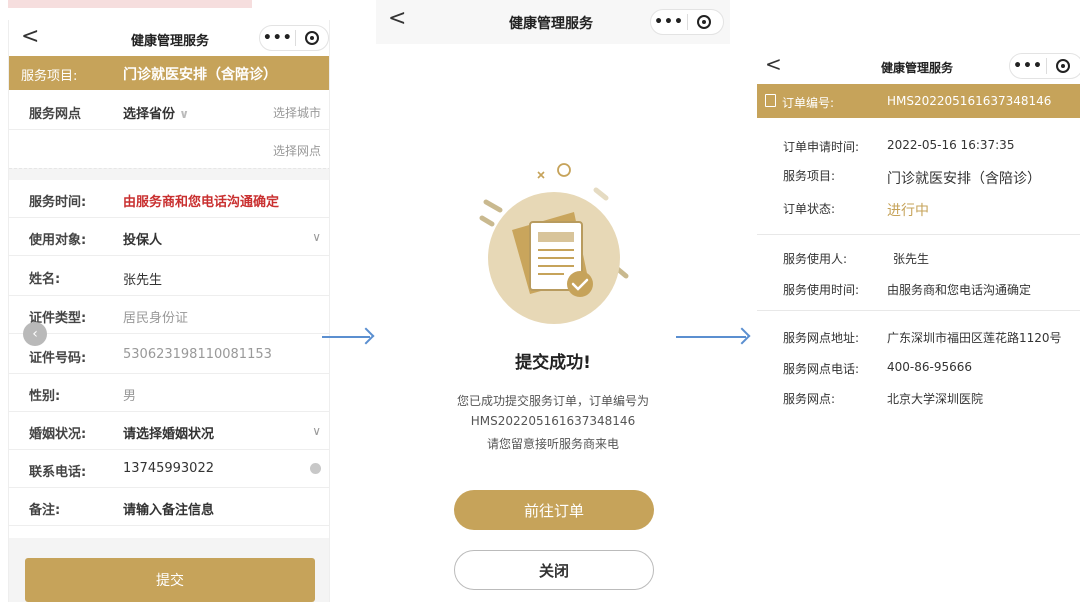 Image resolution: width=1080 pixels, height=602 pixels. I want to click on service-header-label: 服务项目:, so click(49, 76).